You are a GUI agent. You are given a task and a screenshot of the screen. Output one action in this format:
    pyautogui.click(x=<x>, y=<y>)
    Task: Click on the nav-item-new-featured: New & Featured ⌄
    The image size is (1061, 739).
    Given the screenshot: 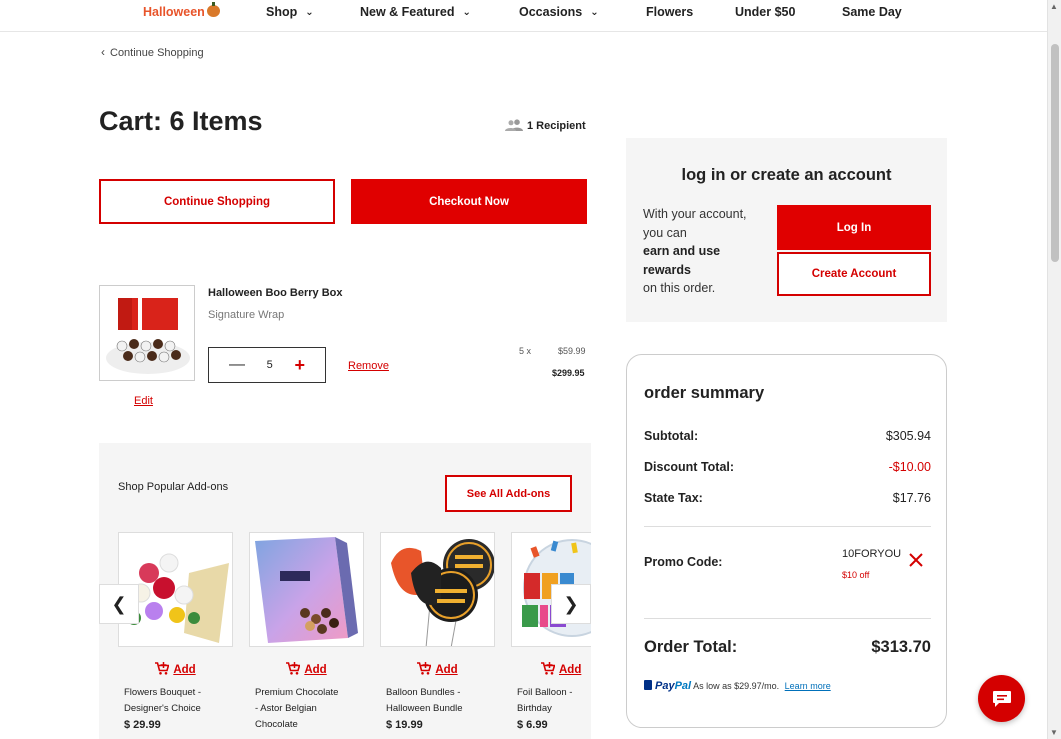 What is the action you would take?
    pyautogui.click(x=415, y=12)
    